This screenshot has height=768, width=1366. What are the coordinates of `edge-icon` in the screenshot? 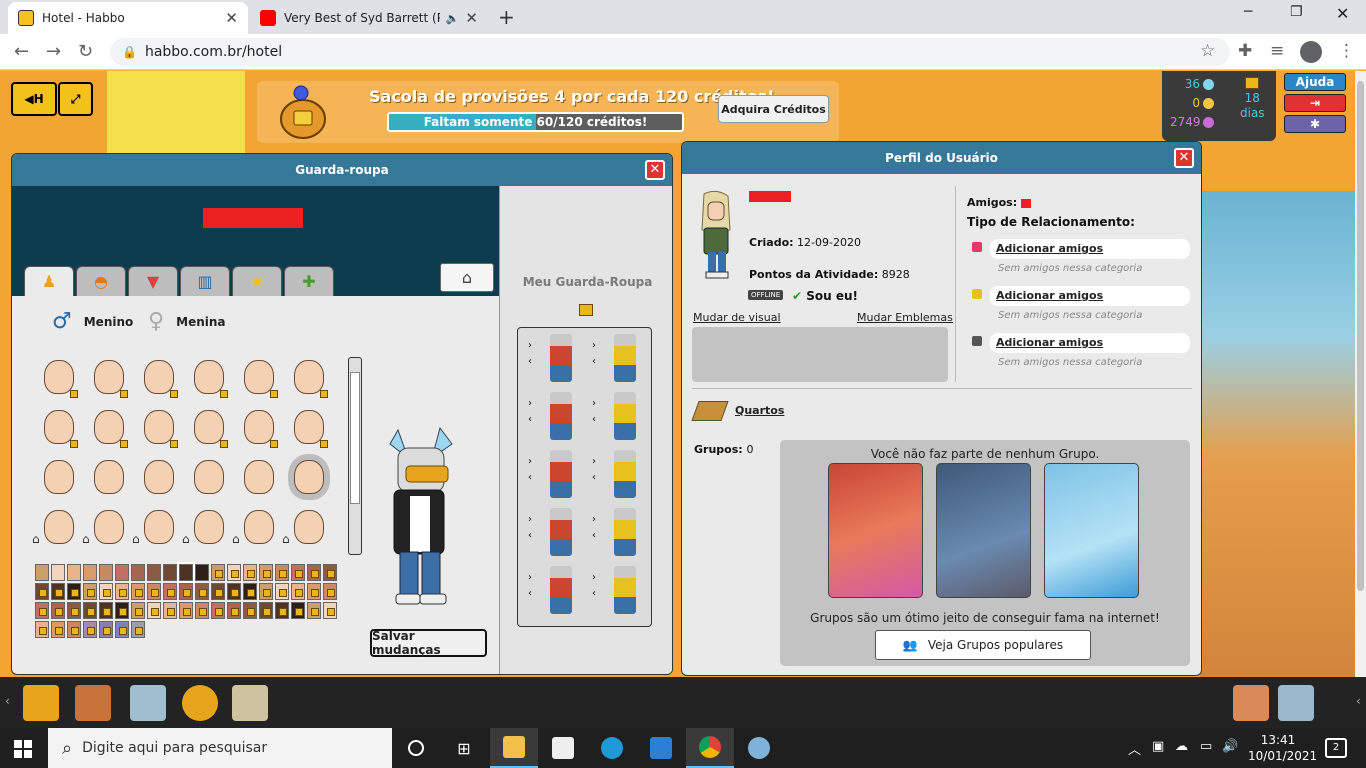 It's located at (612, 748).